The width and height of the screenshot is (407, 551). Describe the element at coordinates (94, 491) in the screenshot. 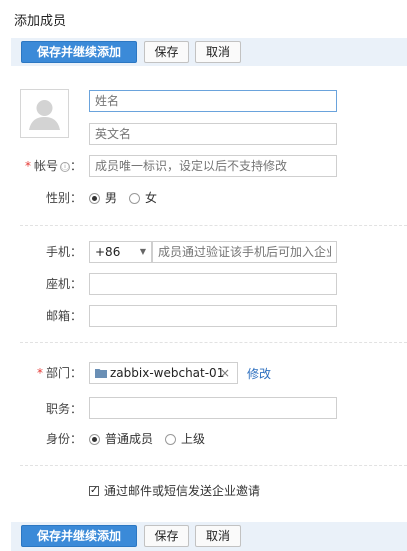

I see `checkbox-checked-icon` at that location.